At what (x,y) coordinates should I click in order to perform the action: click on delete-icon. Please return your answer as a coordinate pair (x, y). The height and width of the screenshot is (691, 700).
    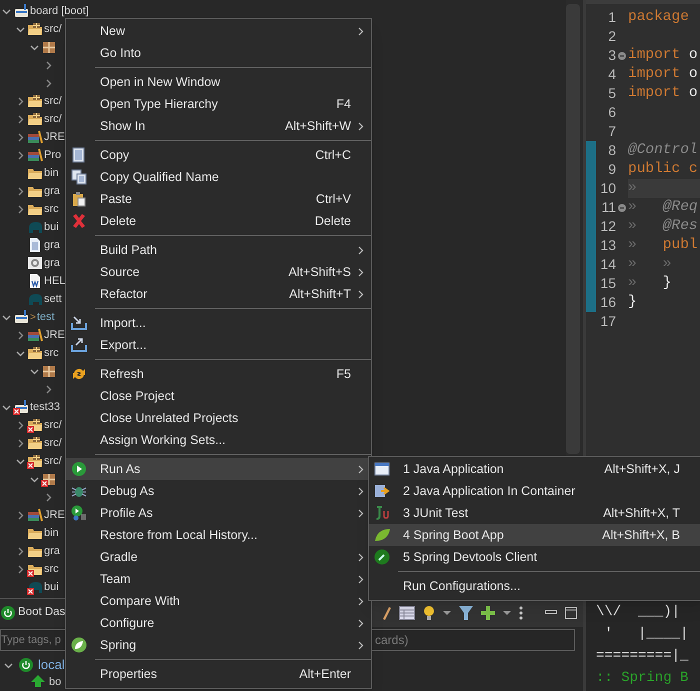
    Looking at the image, I should click on (79, 221).